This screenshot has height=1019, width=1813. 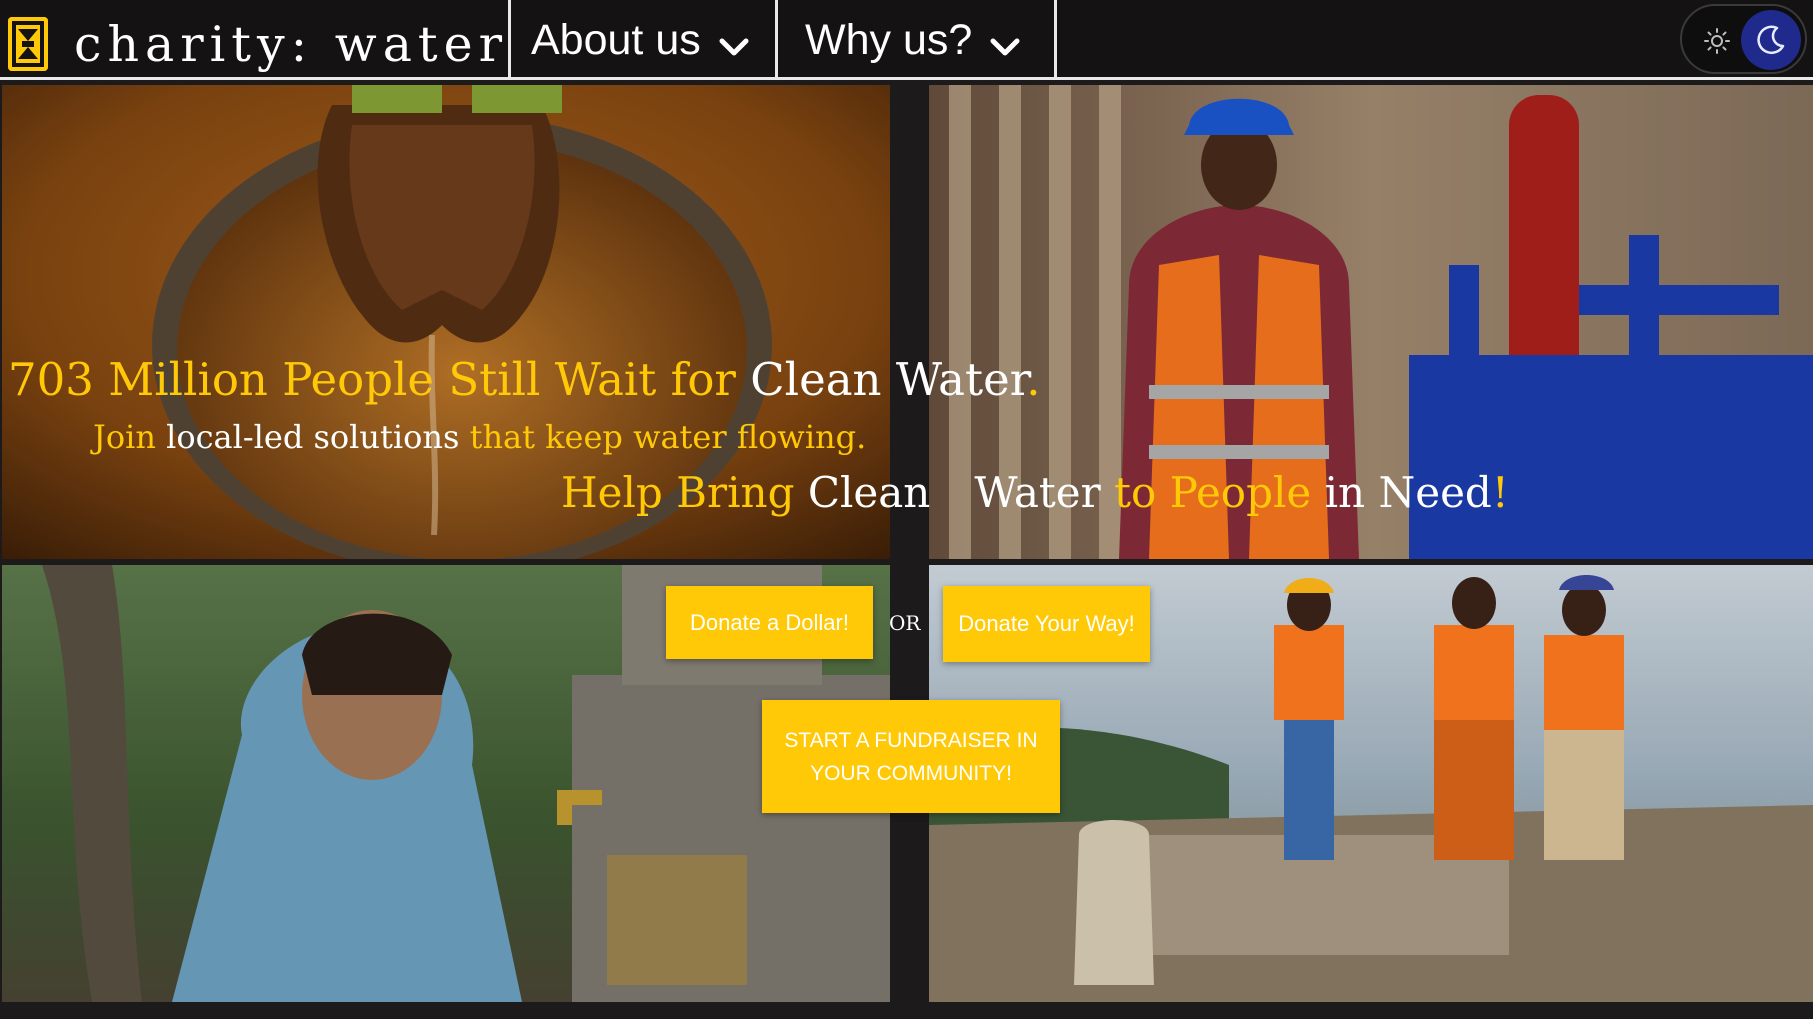 I want to click on top-navigation-bar: charity: water About us Why us?, so click(x=906, y=40).